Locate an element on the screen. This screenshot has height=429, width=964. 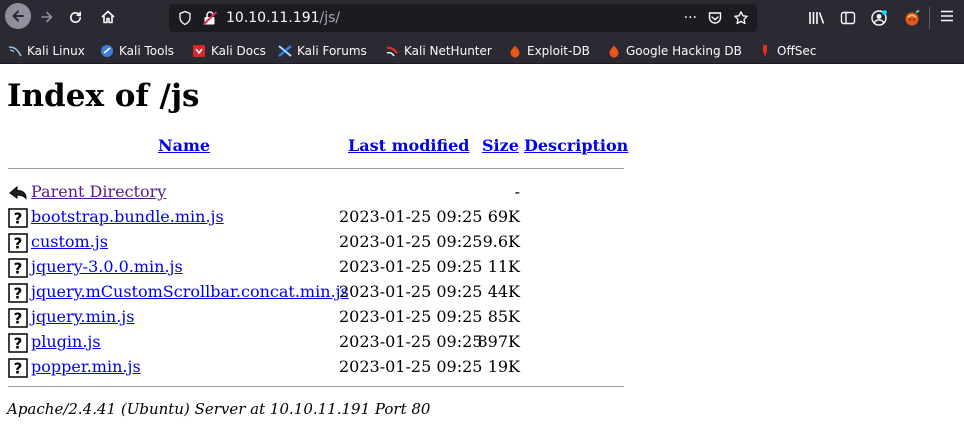
toolbar-right is located at coordinates (865, 18).